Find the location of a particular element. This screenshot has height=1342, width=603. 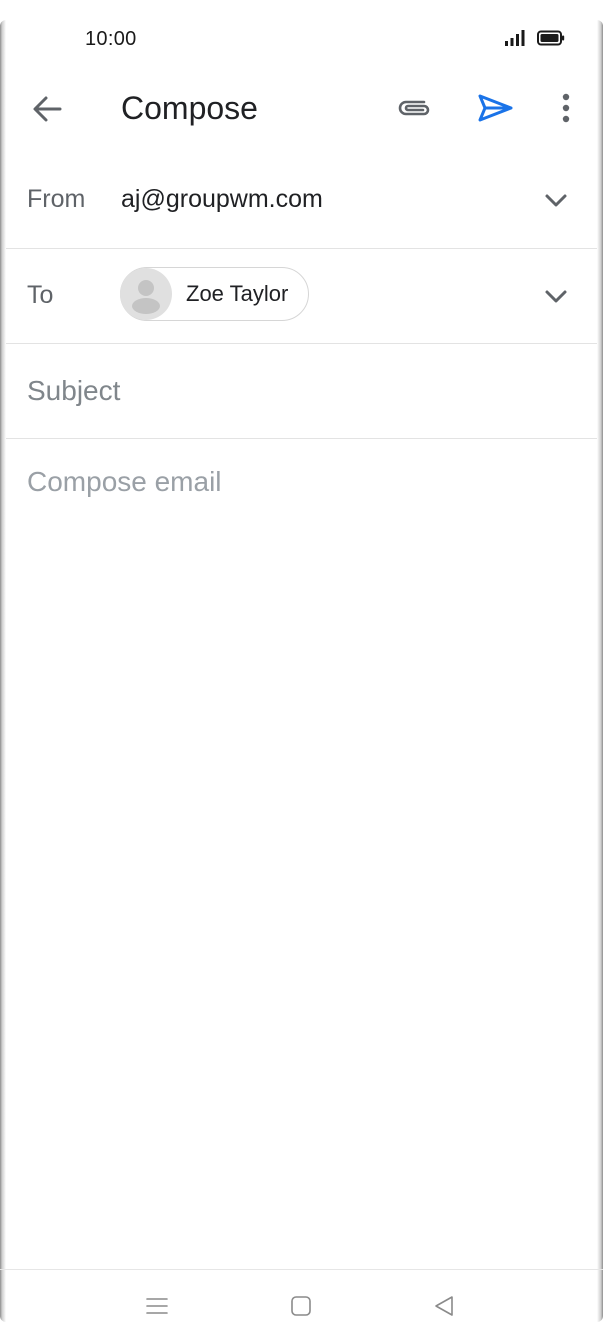

send-icon is located at coordinates (495, 108).